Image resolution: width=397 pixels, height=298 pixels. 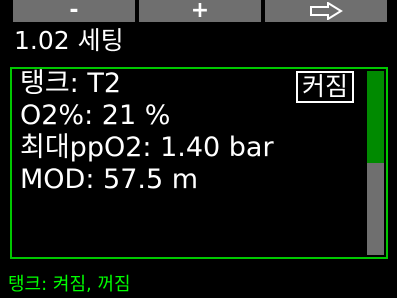 I want to click on minus-button: -, so click(x=74, y=11).